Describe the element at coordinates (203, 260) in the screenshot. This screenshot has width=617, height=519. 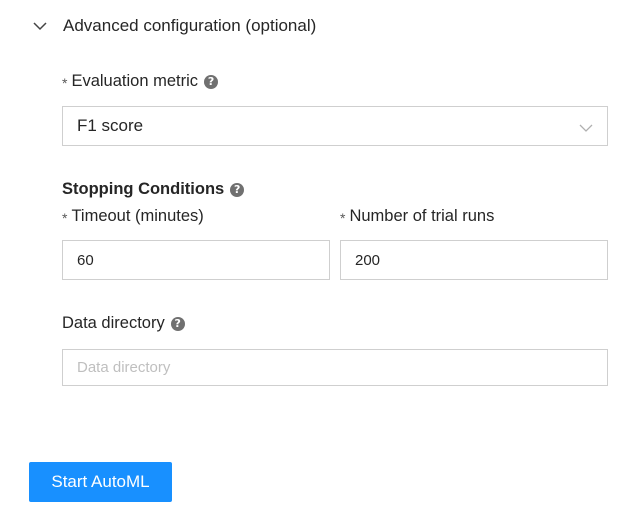
I see `timeout-input` at that location.